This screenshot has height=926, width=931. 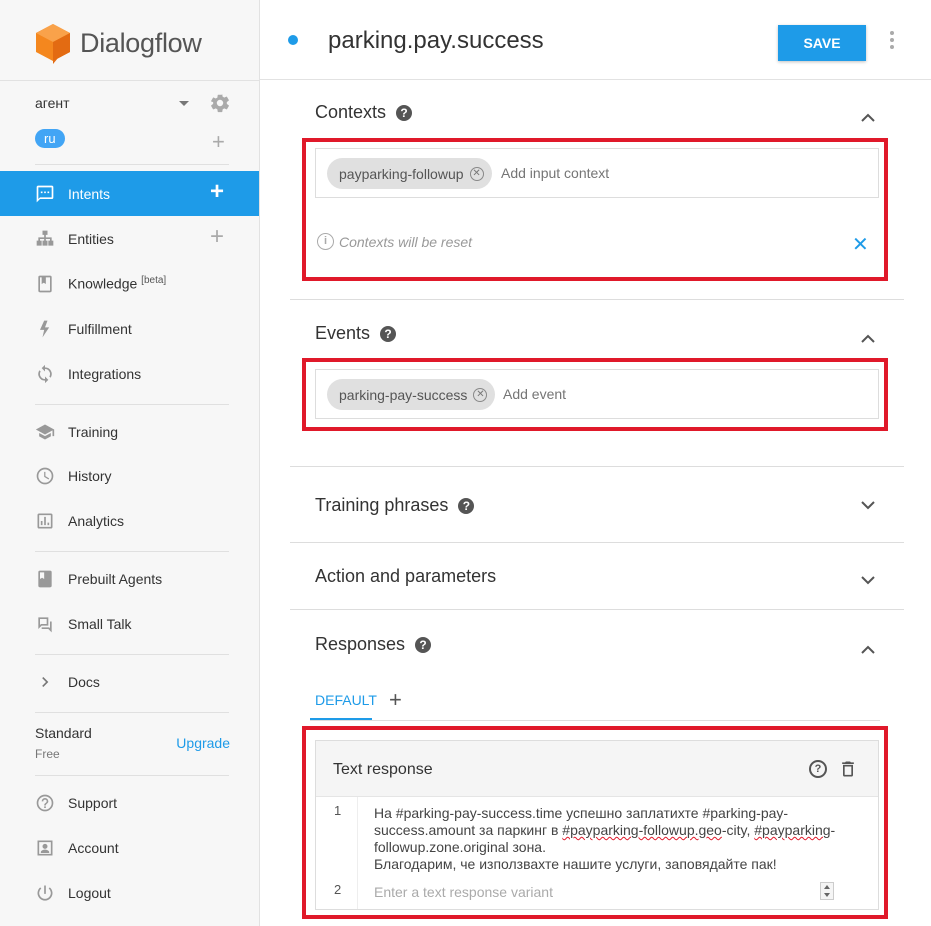 What do you see at coordinates (343, 333) in the screenshot?
I see `events-title: Events` at bounding box center [343, 333].